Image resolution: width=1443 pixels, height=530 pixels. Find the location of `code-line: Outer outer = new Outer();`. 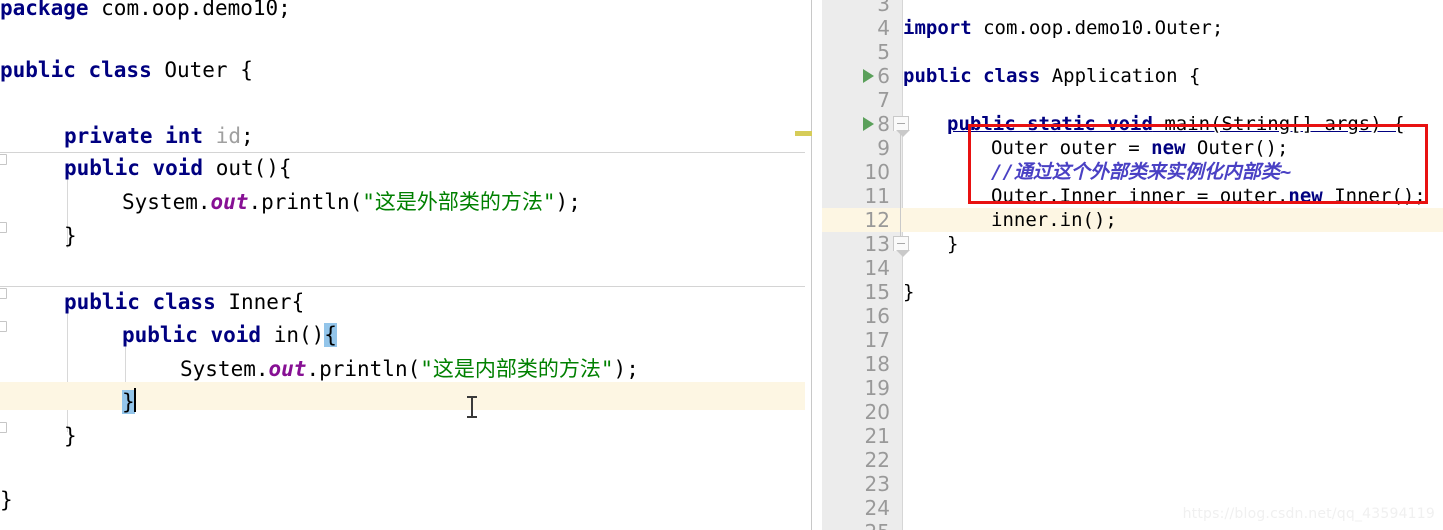

code-line: Outer outer = new Outer(); is located at coordinates (1139, 148).